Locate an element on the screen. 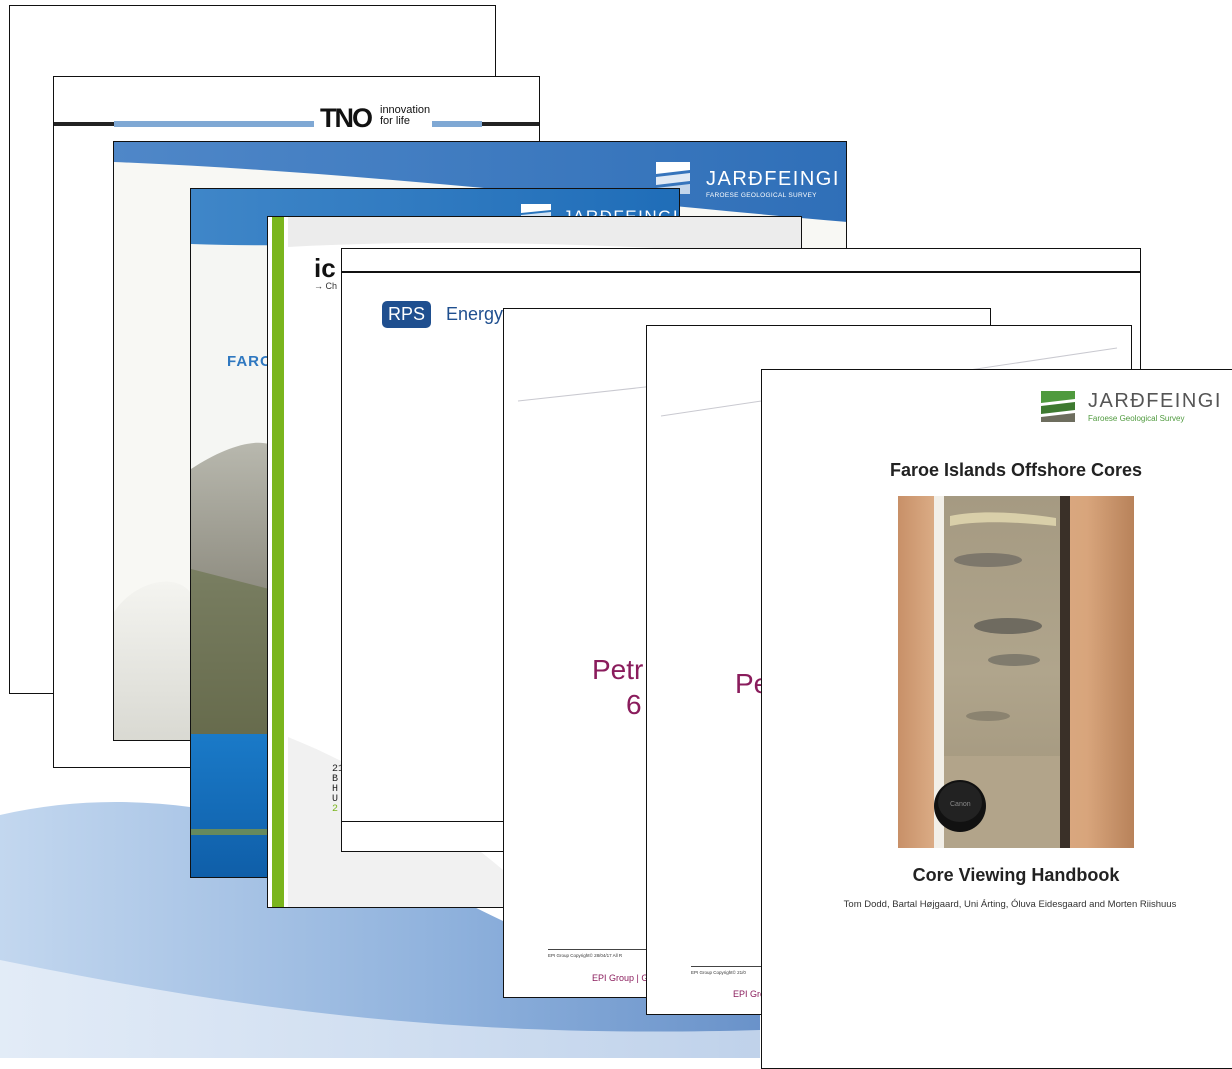 This screenshot has width=1232, height=1069. header-rule-right is located at coordinates (510, 124).